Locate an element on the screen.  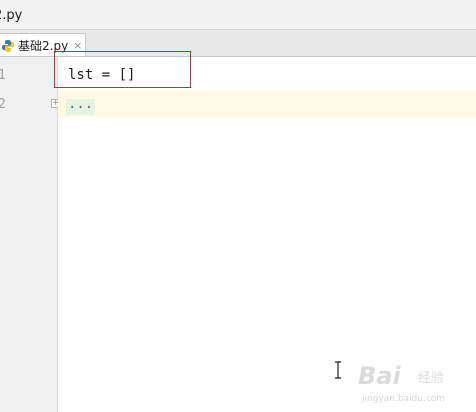
watermark: Bai 经验 jingyan.baidu.com is located at coordinates (415, 386).